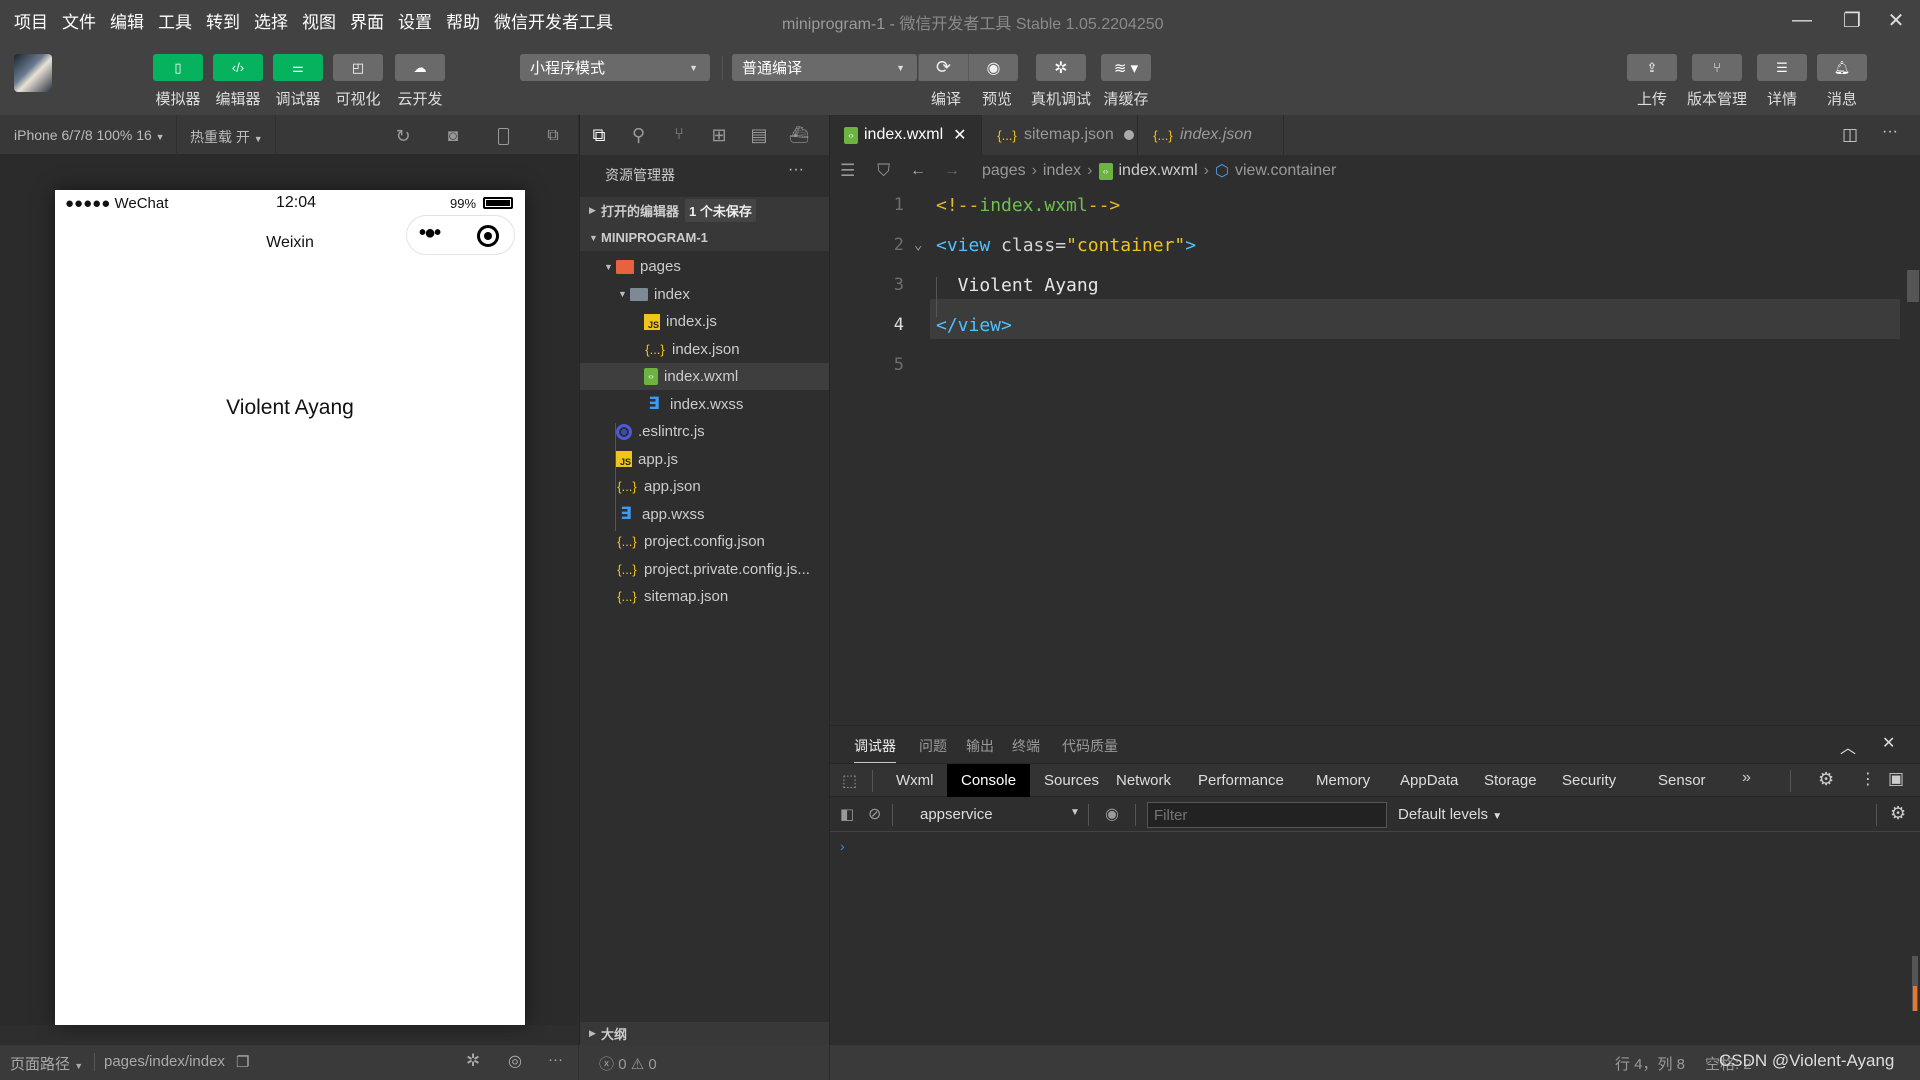 Image resolution: width=1920 pixels, height=1080 pixels. What do you see at coordinates (918, 245) in the screenshot?
I see `fold-chevron-icon: ⌄` at bounding box center [918, 245].